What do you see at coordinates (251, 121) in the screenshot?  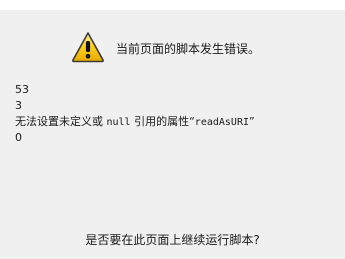 I see `error-message-suffix: ”` at bounding box center [251, 121].